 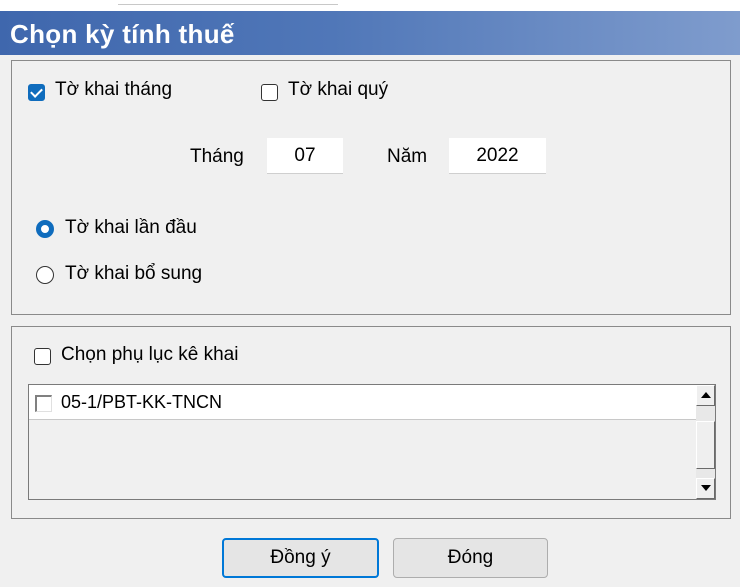 I want to click on title-bar: Chọn kỳ tính thuế, so click(x=370, y=33).